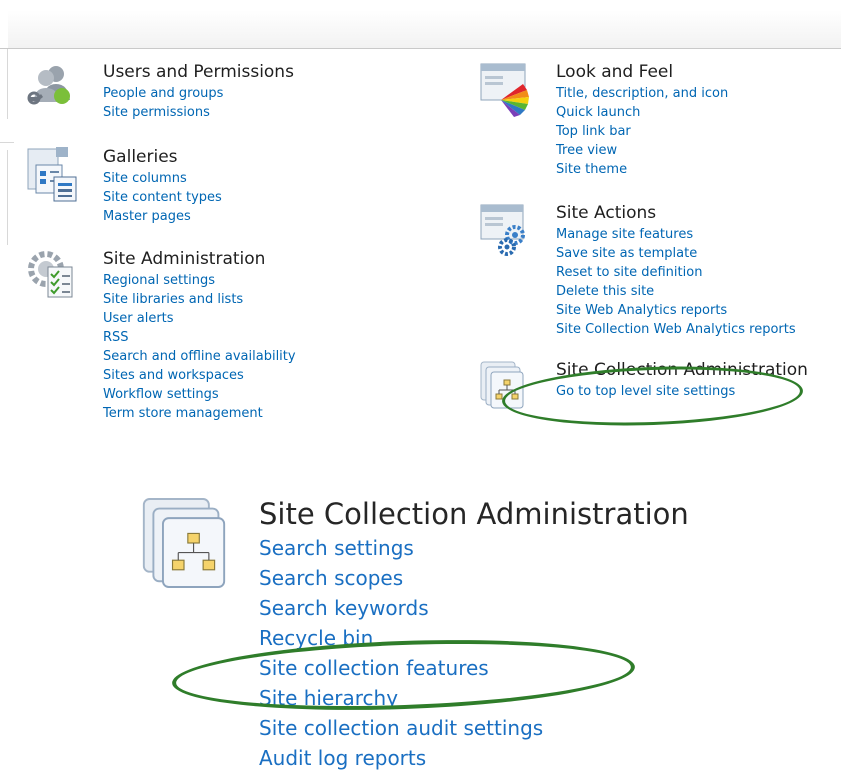 The image size is (841, 773). Describe the element at coordinates (184, 259) in the screenshot. I see `section-title: Site Administration` at that location.